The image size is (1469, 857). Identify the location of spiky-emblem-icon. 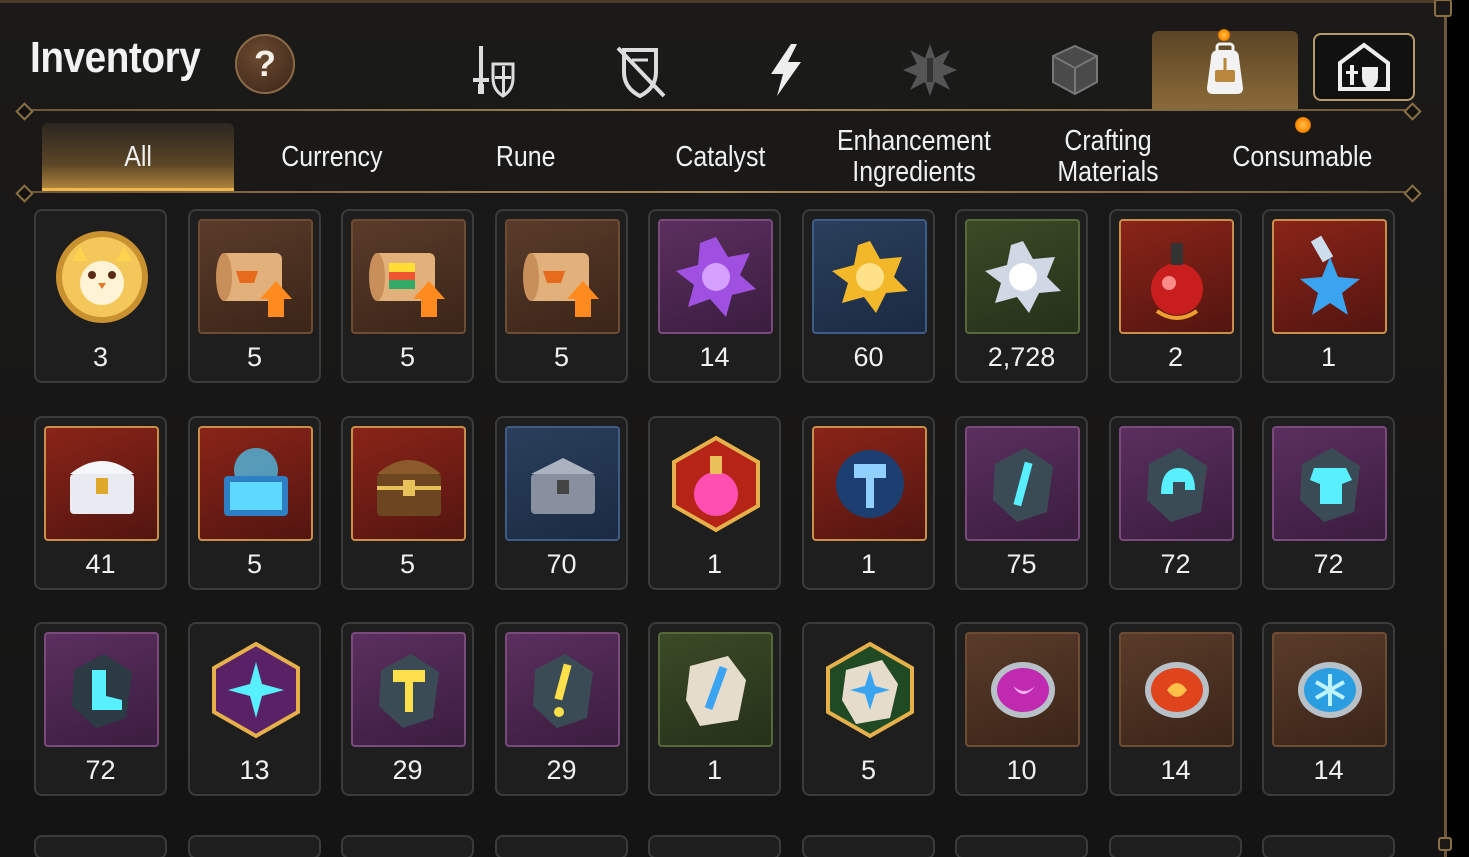
(930, 70).